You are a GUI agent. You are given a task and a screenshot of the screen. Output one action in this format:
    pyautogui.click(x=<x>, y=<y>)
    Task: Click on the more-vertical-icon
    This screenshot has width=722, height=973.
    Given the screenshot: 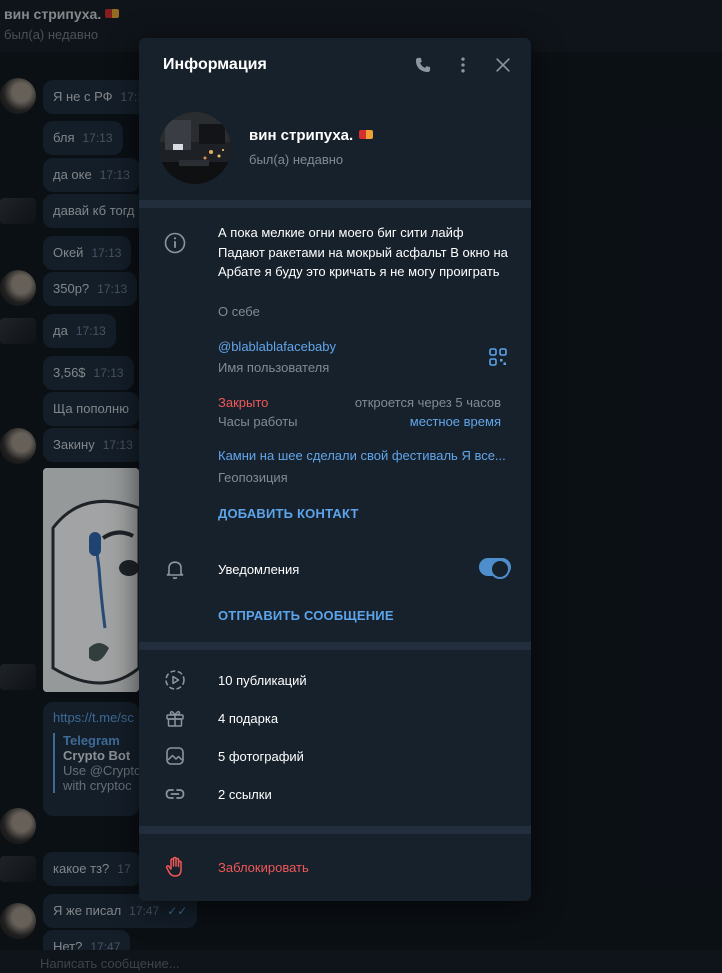 What is the action you would take?
    pyautogui.click(x=463, y=65)
    